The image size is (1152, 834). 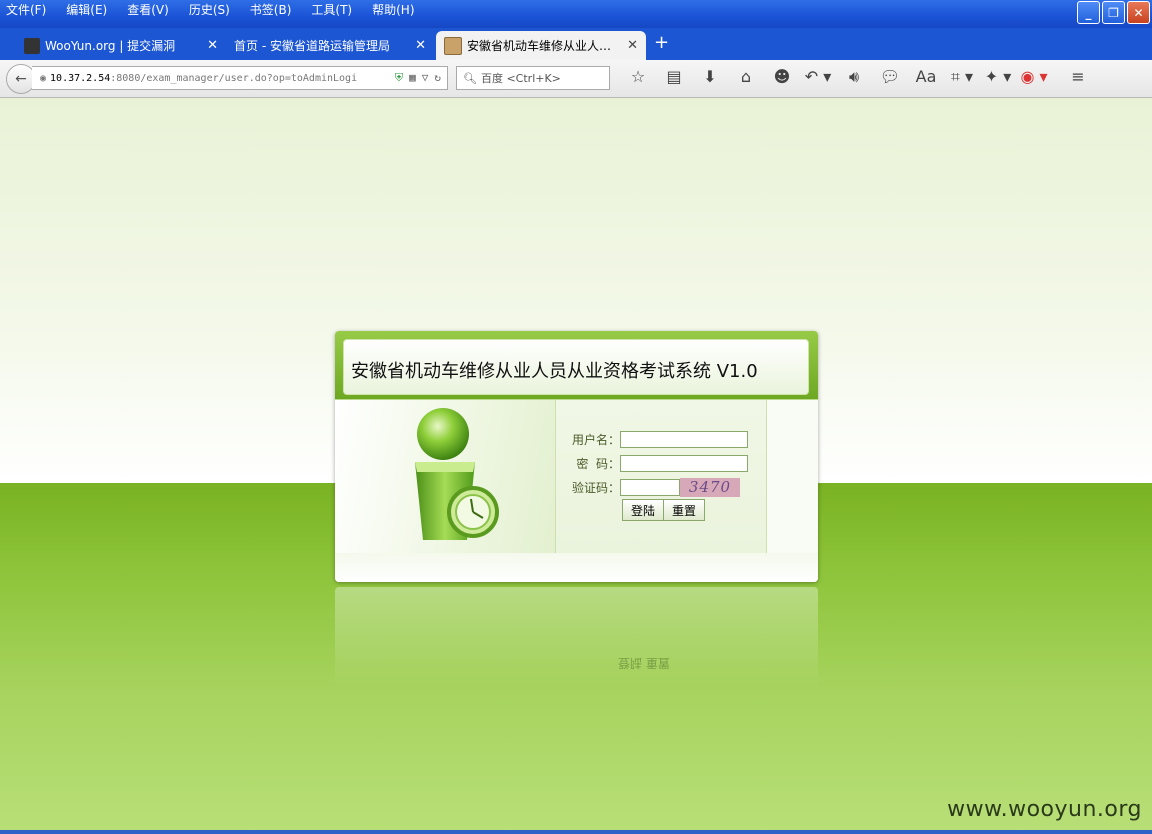 What do you see at coordinates (643, 510) in the screenshot?
I see `login-button: 登陆` at bounding box center [643, 510].